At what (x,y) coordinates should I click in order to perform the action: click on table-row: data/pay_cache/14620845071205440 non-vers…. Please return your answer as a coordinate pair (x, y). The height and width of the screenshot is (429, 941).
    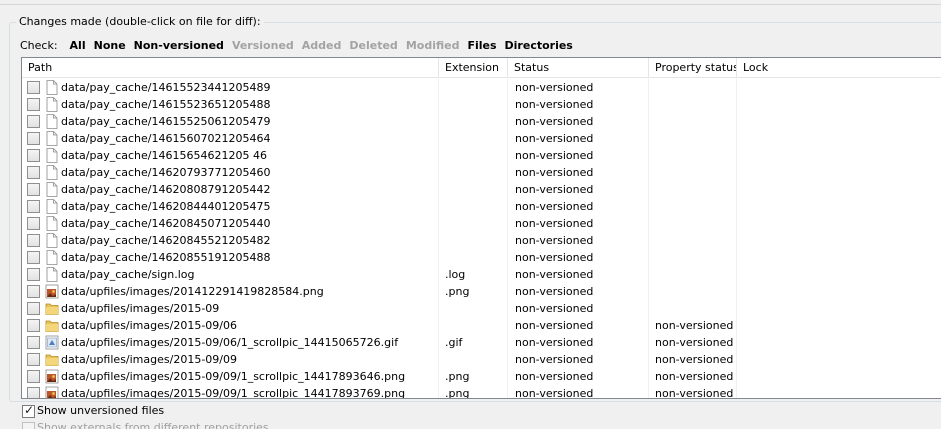
    Looking at the image, I should click on (481, 223).